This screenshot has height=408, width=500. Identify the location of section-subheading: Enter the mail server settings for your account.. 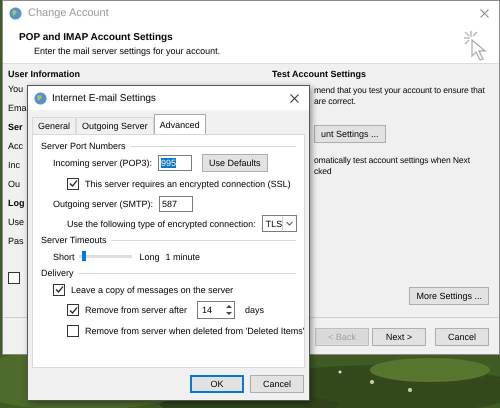
(127, 51).